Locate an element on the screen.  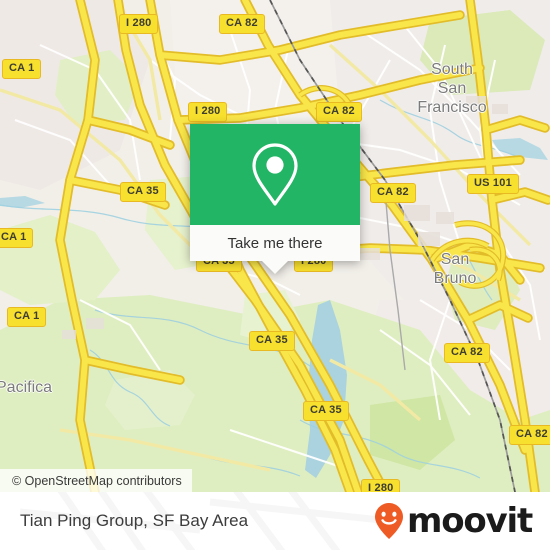
page-title: Tian Ping Group, SF Bay Area is located at coordinates (134, 520).